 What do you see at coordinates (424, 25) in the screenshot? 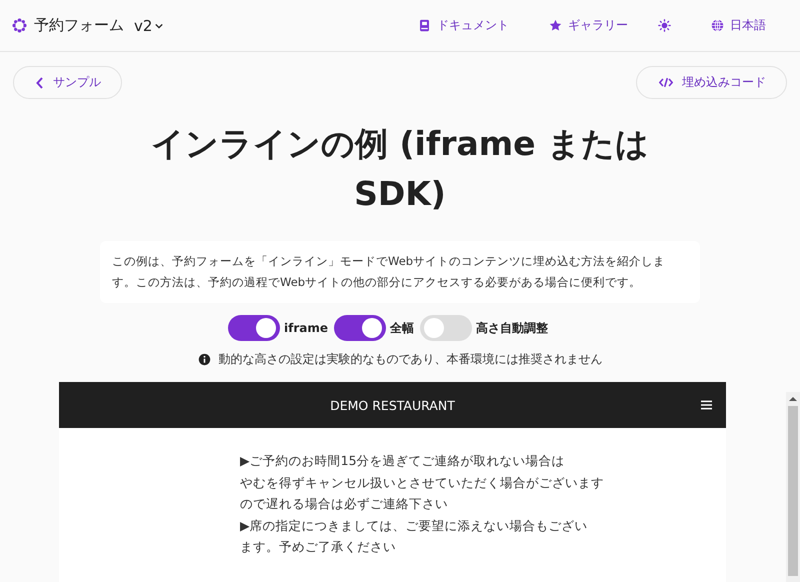
I see `book-icon` at bounding box center [424, 25].